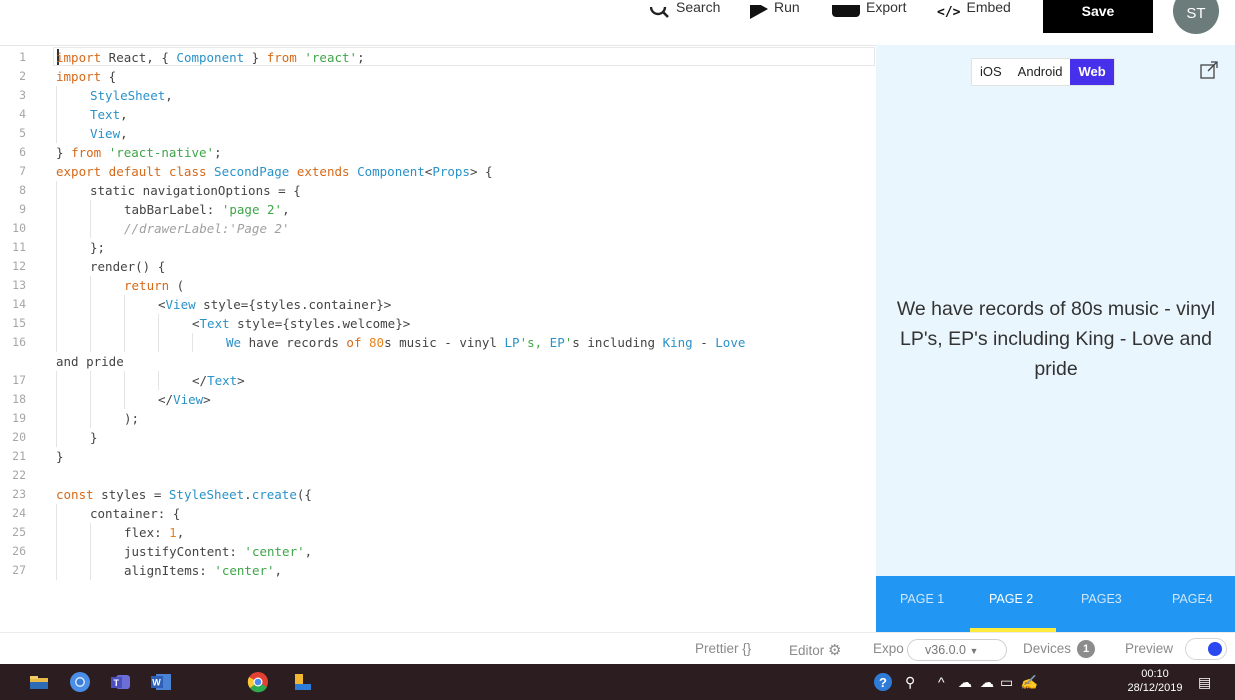 The width and height of the screenshot is (1235, 700). I want to click on chevron-down-icon: ▼, so click(974, 651).